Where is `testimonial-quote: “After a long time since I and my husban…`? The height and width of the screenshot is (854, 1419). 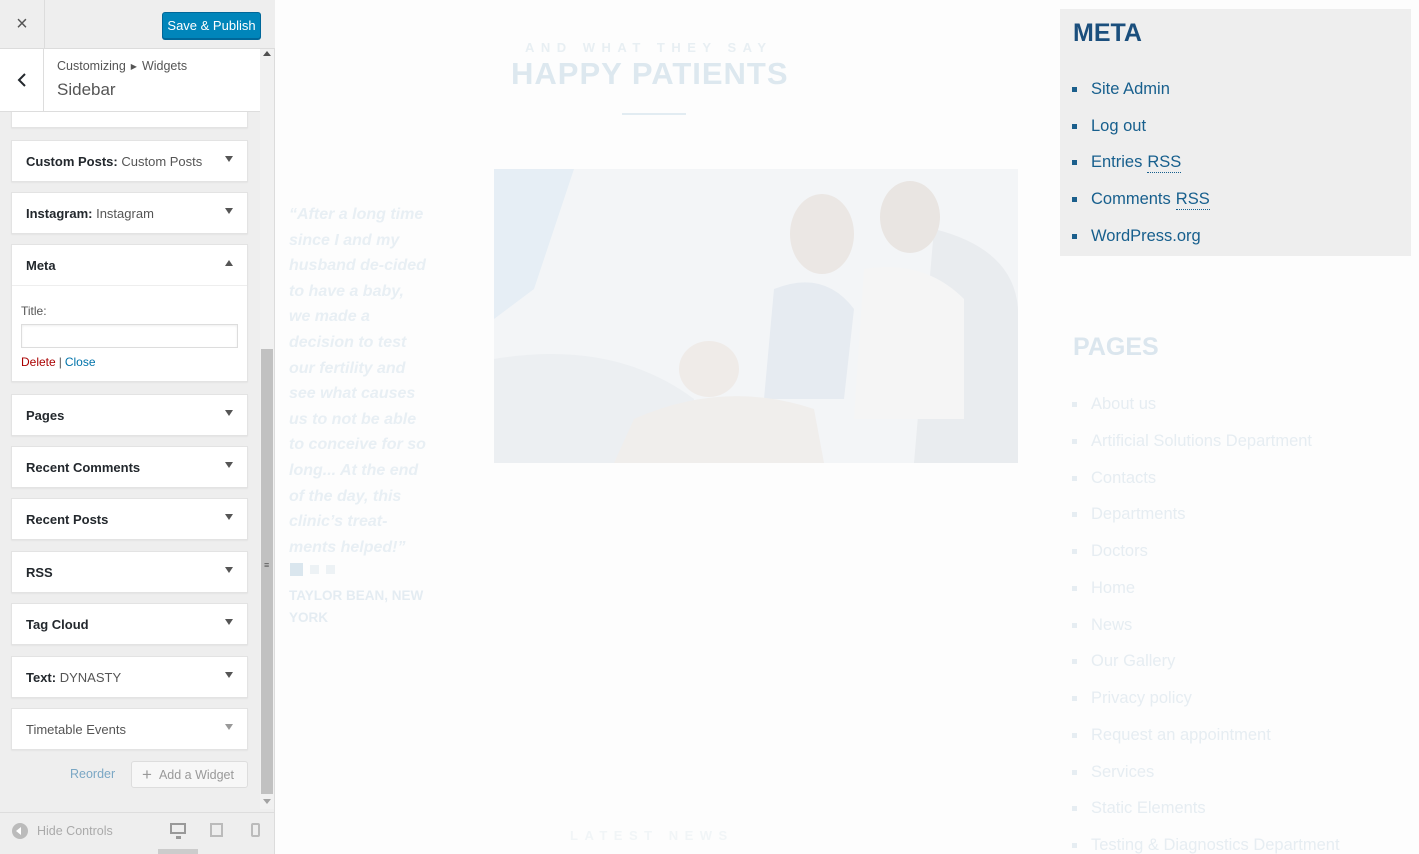 testimonial-quote: “After a long time since I and my husban… is located at coordinates (357, 381).